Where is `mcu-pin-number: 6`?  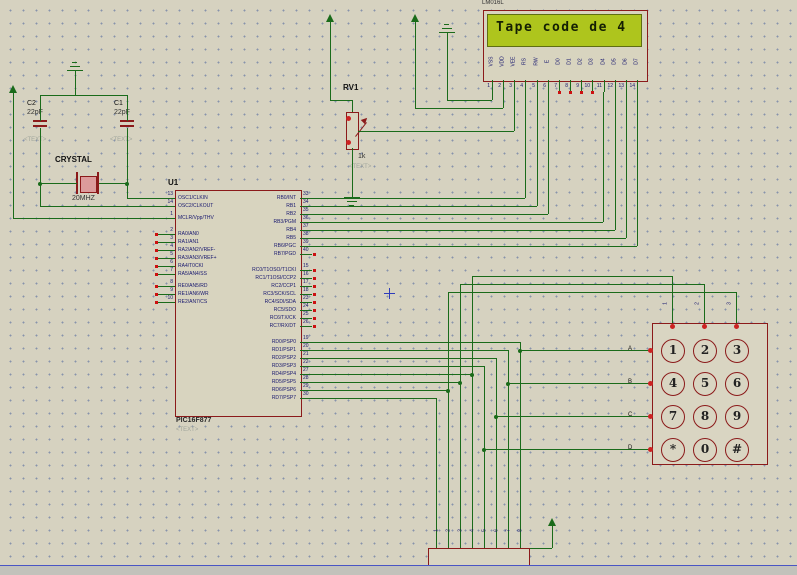 mcu-pin-number: 6 is located at coordinates (171, 262).